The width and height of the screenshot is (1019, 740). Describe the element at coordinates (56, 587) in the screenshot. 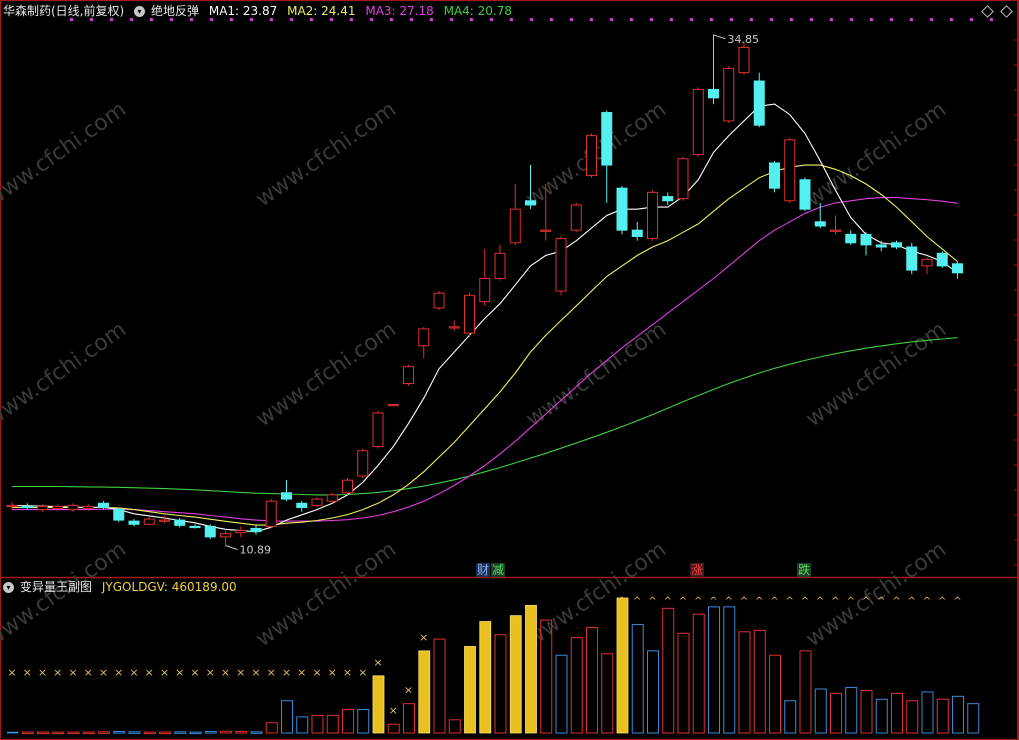

I see `sub-indicator-name: 变异量王副图` at that location.